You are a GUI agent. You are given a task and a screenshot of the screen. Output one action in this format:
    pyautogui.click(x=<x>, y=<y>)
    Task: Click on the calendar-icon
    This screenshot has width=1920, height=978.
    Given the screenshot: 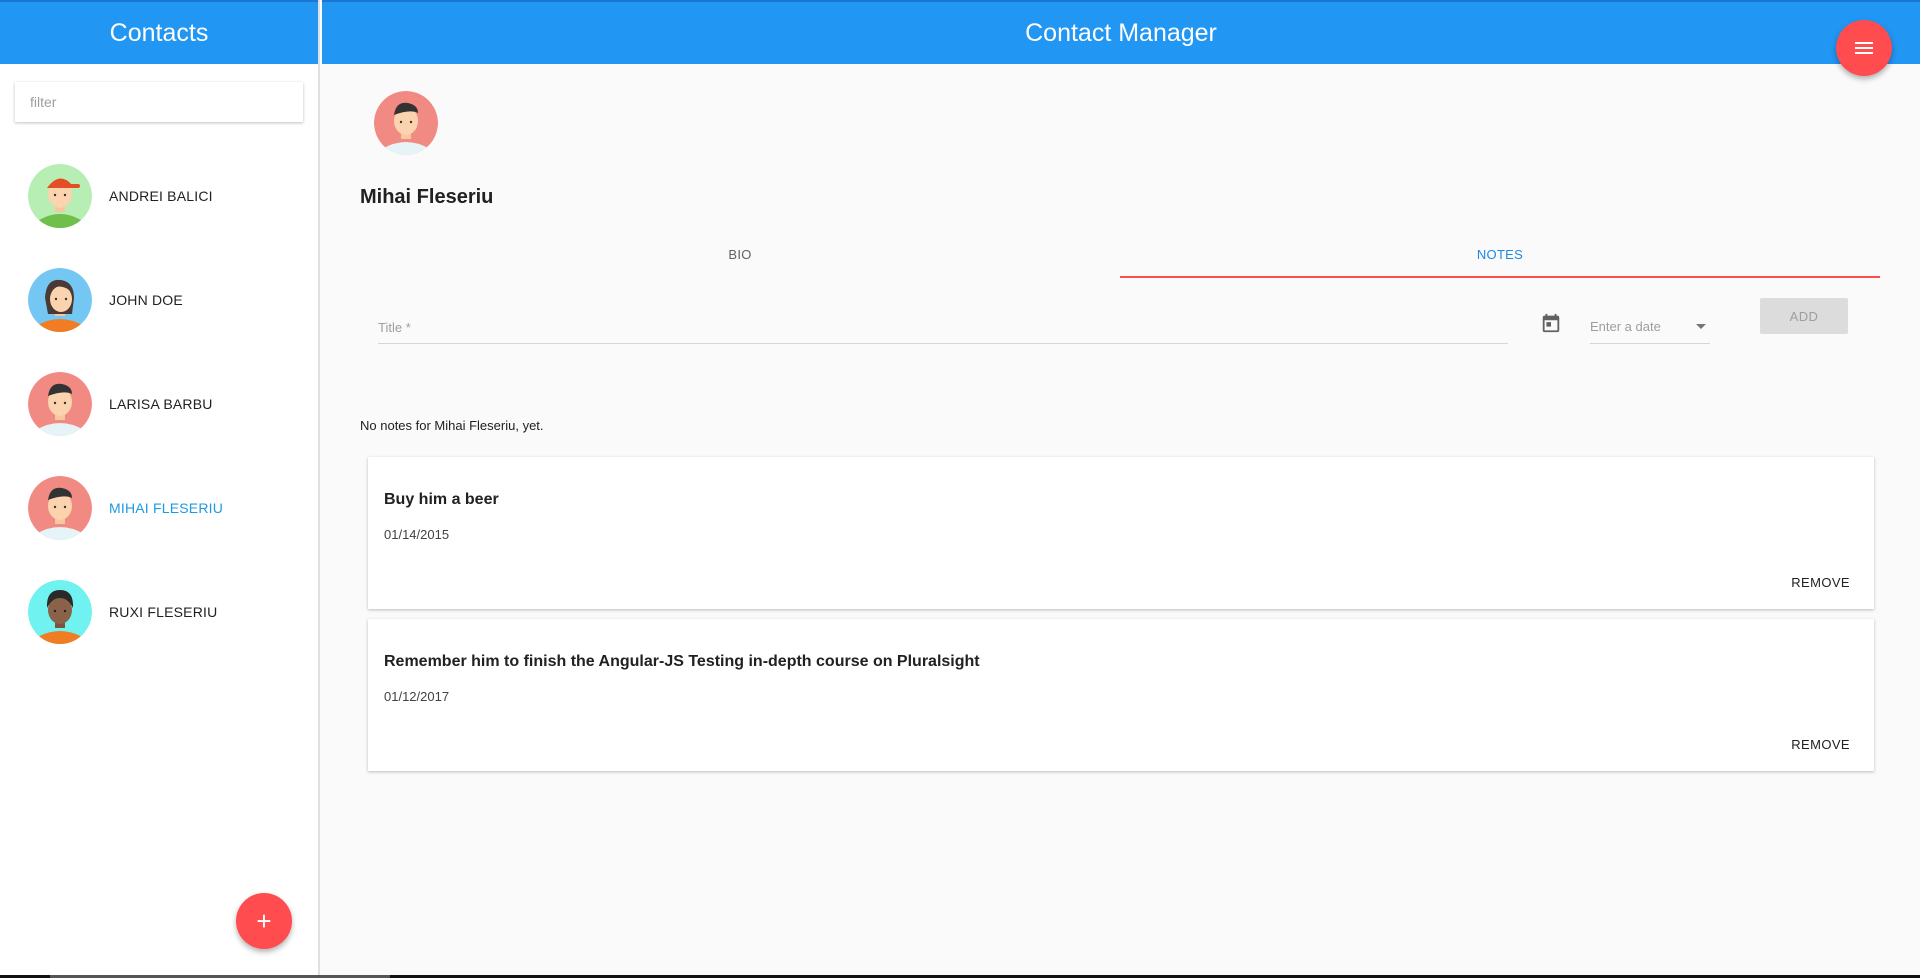 What is the action you would take?
    pyautogui.click(x=1551, y=323)
    